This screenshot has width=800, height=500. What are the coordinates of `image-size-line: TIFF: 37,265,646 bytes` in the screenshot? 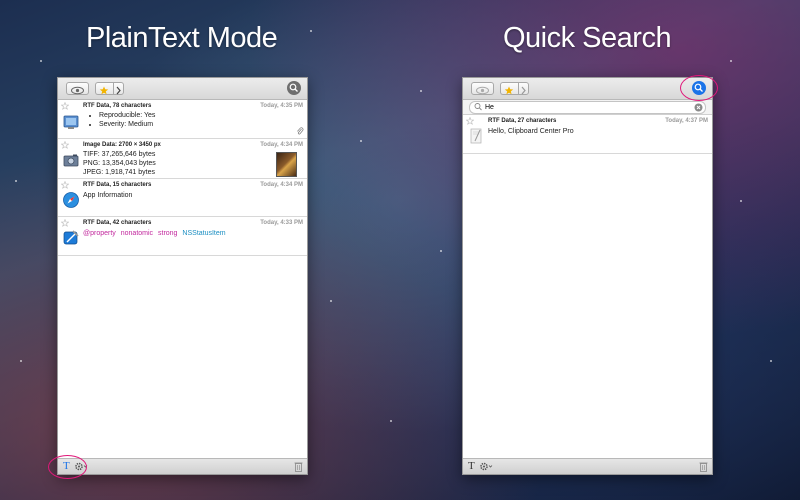 It's located at (119, 154).